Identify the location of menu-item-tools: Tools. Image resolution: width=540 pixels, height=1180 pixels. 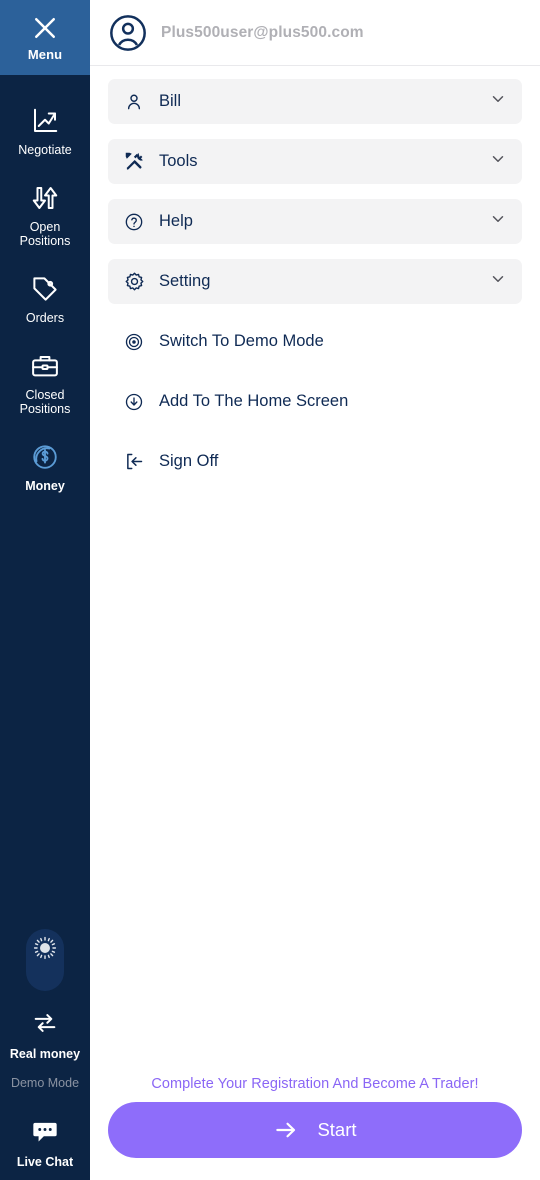
(315, 161).